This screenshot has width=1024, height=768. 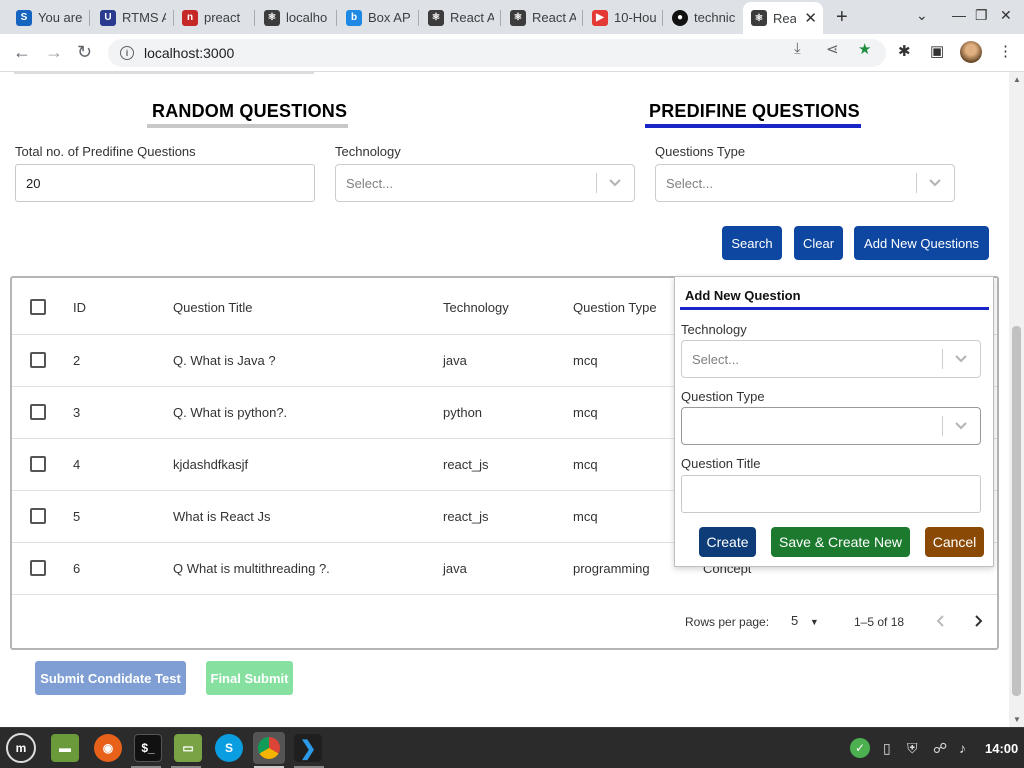 I want to click on skype-icon: S, so click(x=229, y=748).